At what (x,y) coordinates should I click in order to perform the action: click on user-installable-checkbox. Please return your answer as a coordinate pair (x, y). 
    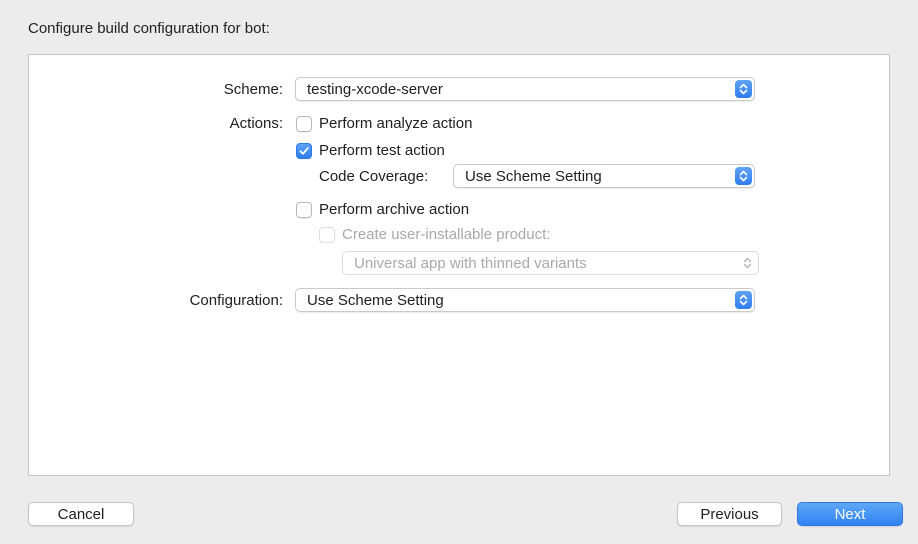
    Looking at the image, I should click on (327, 235).